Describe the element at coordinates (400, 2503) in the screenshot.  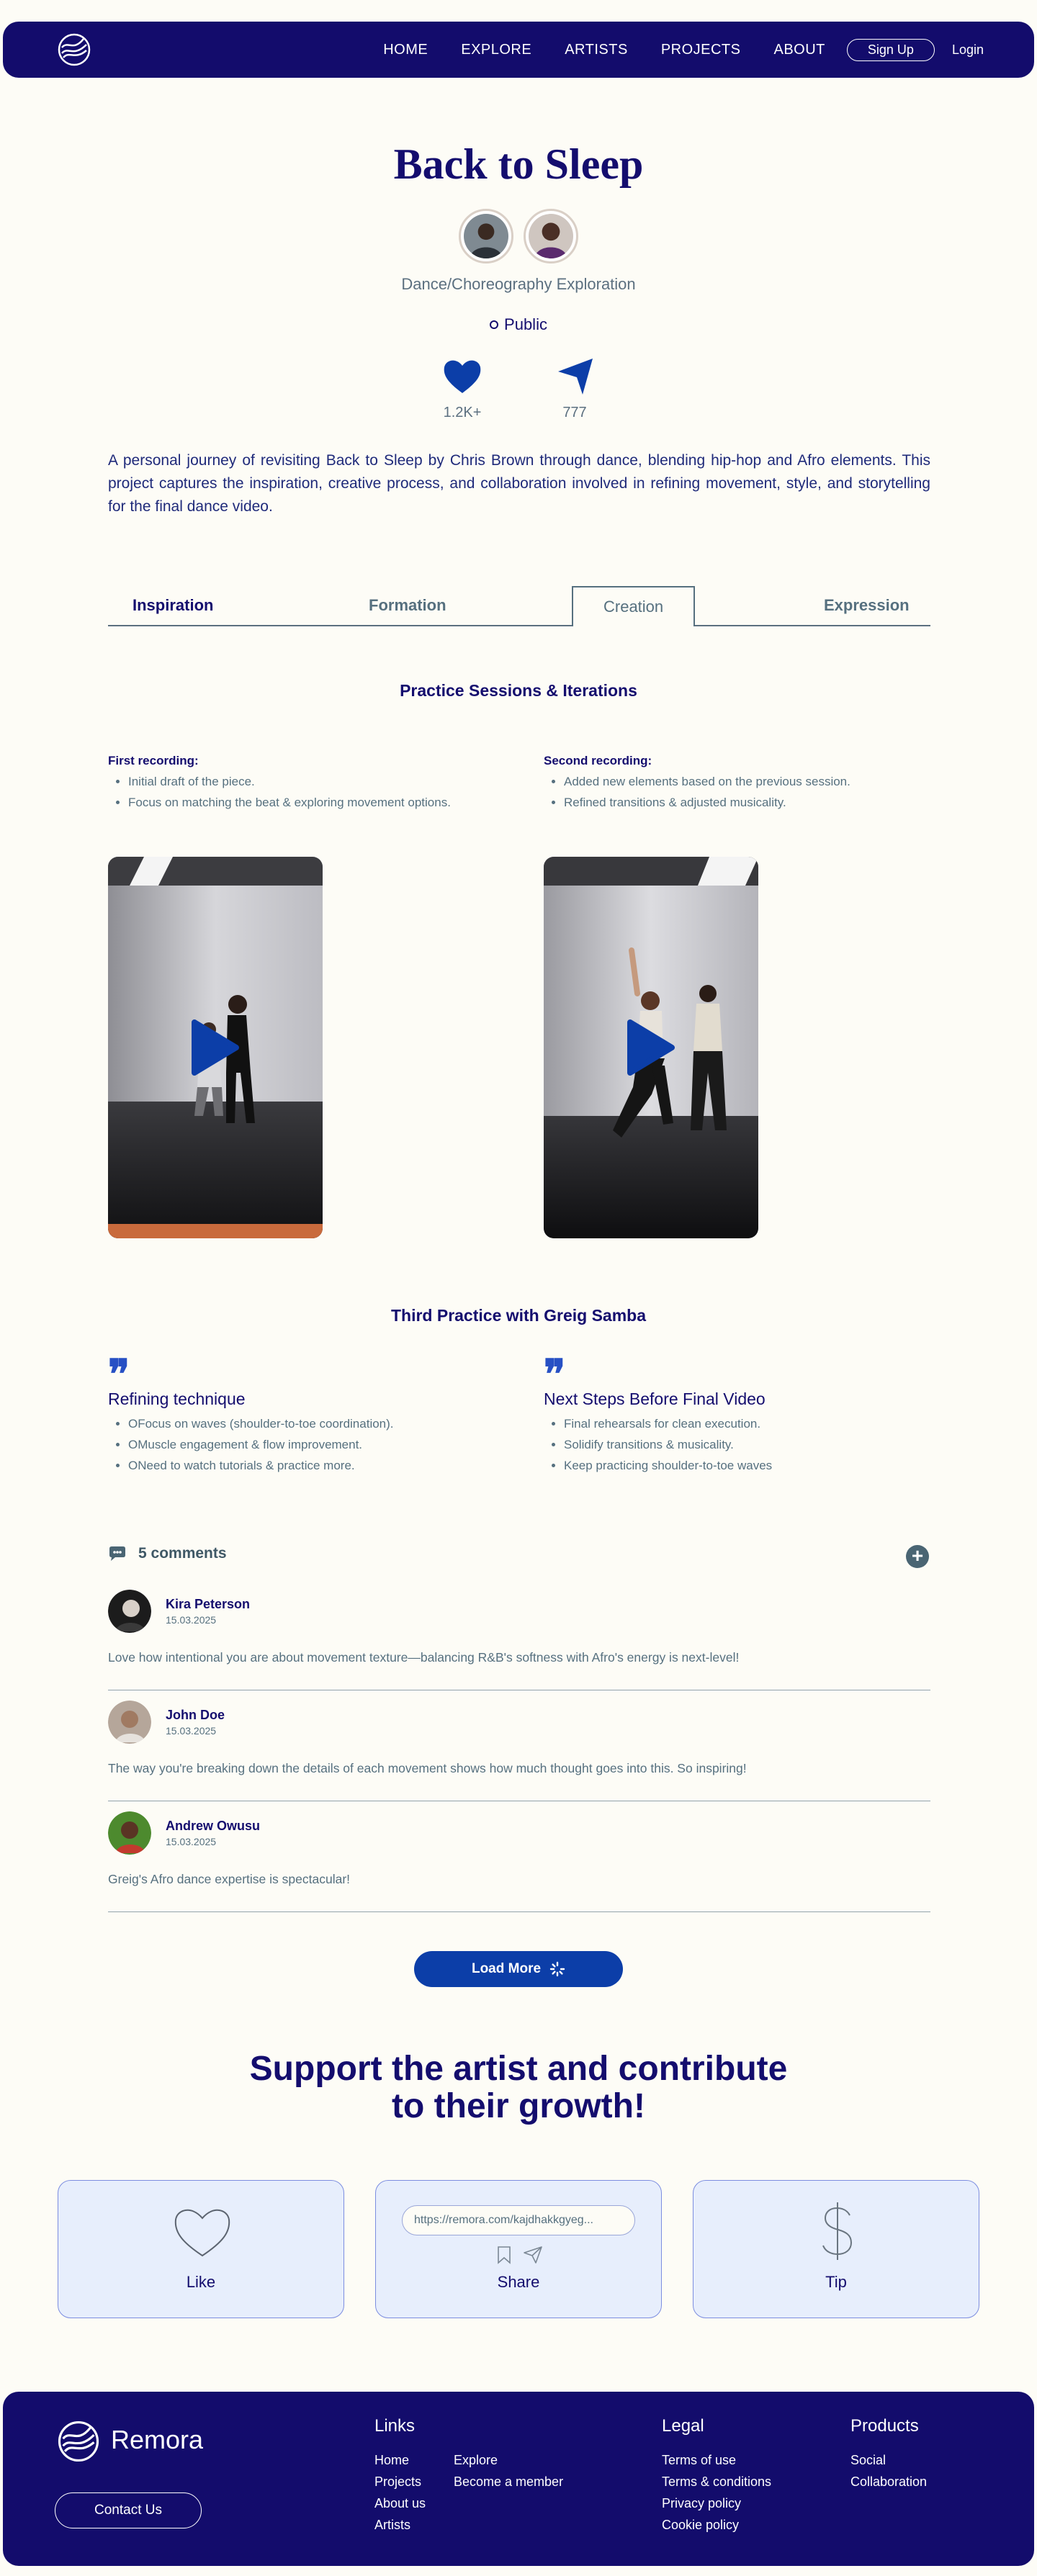
I see `footer-link-about-us: About us` at that location.